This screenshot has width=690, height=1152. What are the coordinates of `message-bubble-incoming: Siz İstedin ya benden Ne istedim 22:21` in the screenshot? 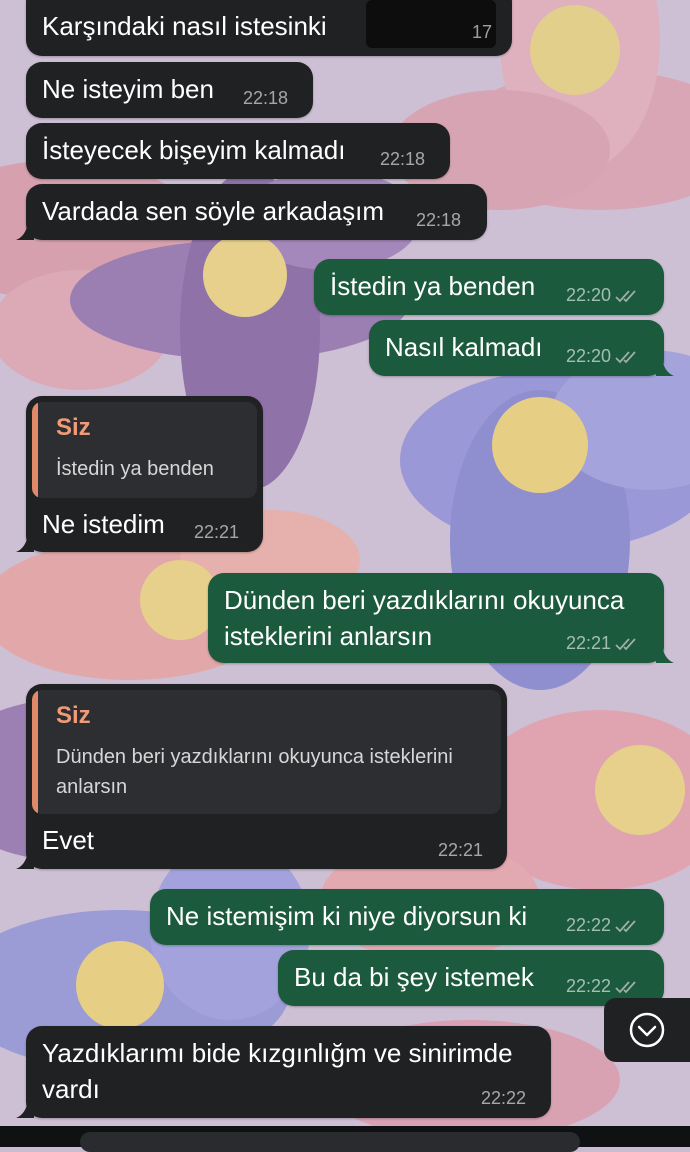 It's located at (139, 474).